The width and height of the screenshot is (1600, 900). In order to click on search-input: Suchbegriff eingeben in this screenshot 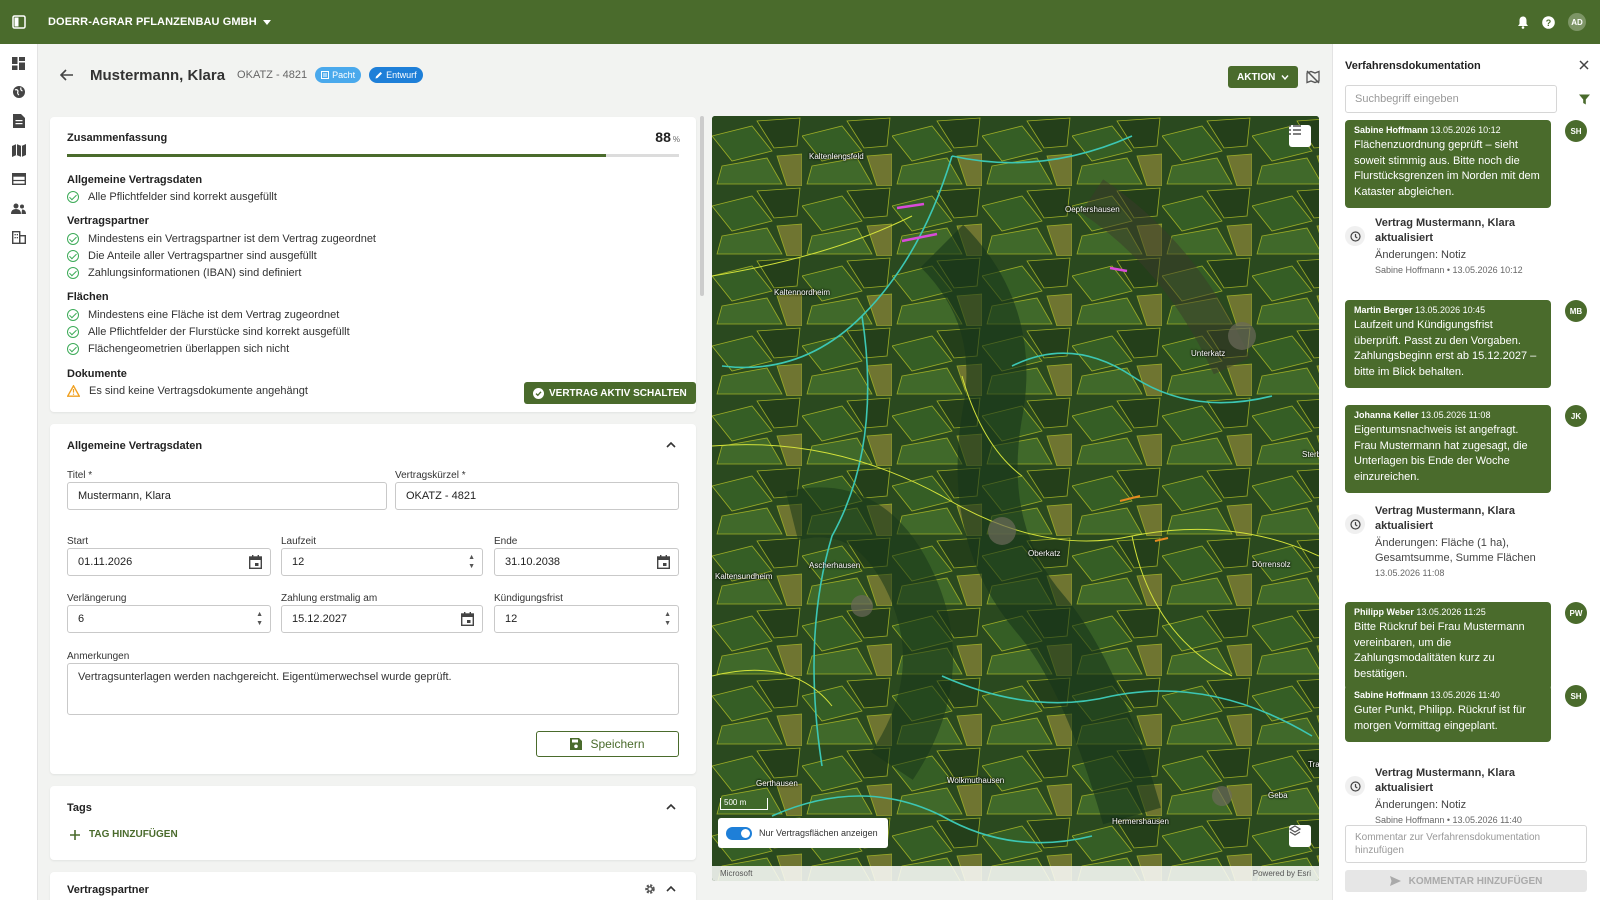, I will do `click(1451, 99)`.